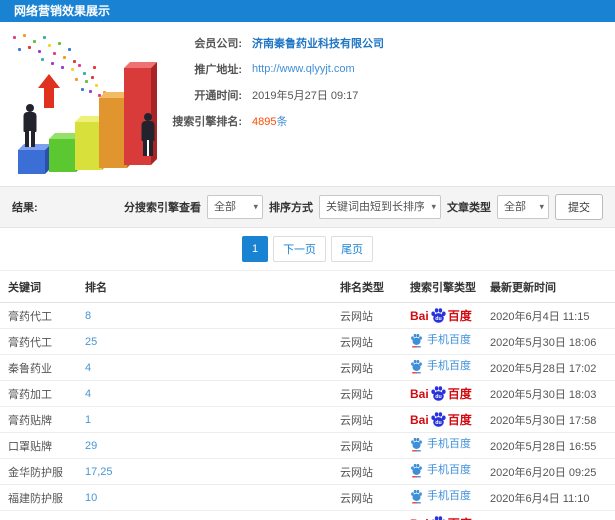 The width and height of the screenshot is (615, 520). Describe the element at coordinates (34, 159) in the screenshot. I see `clipart-bar-blue` at that location.